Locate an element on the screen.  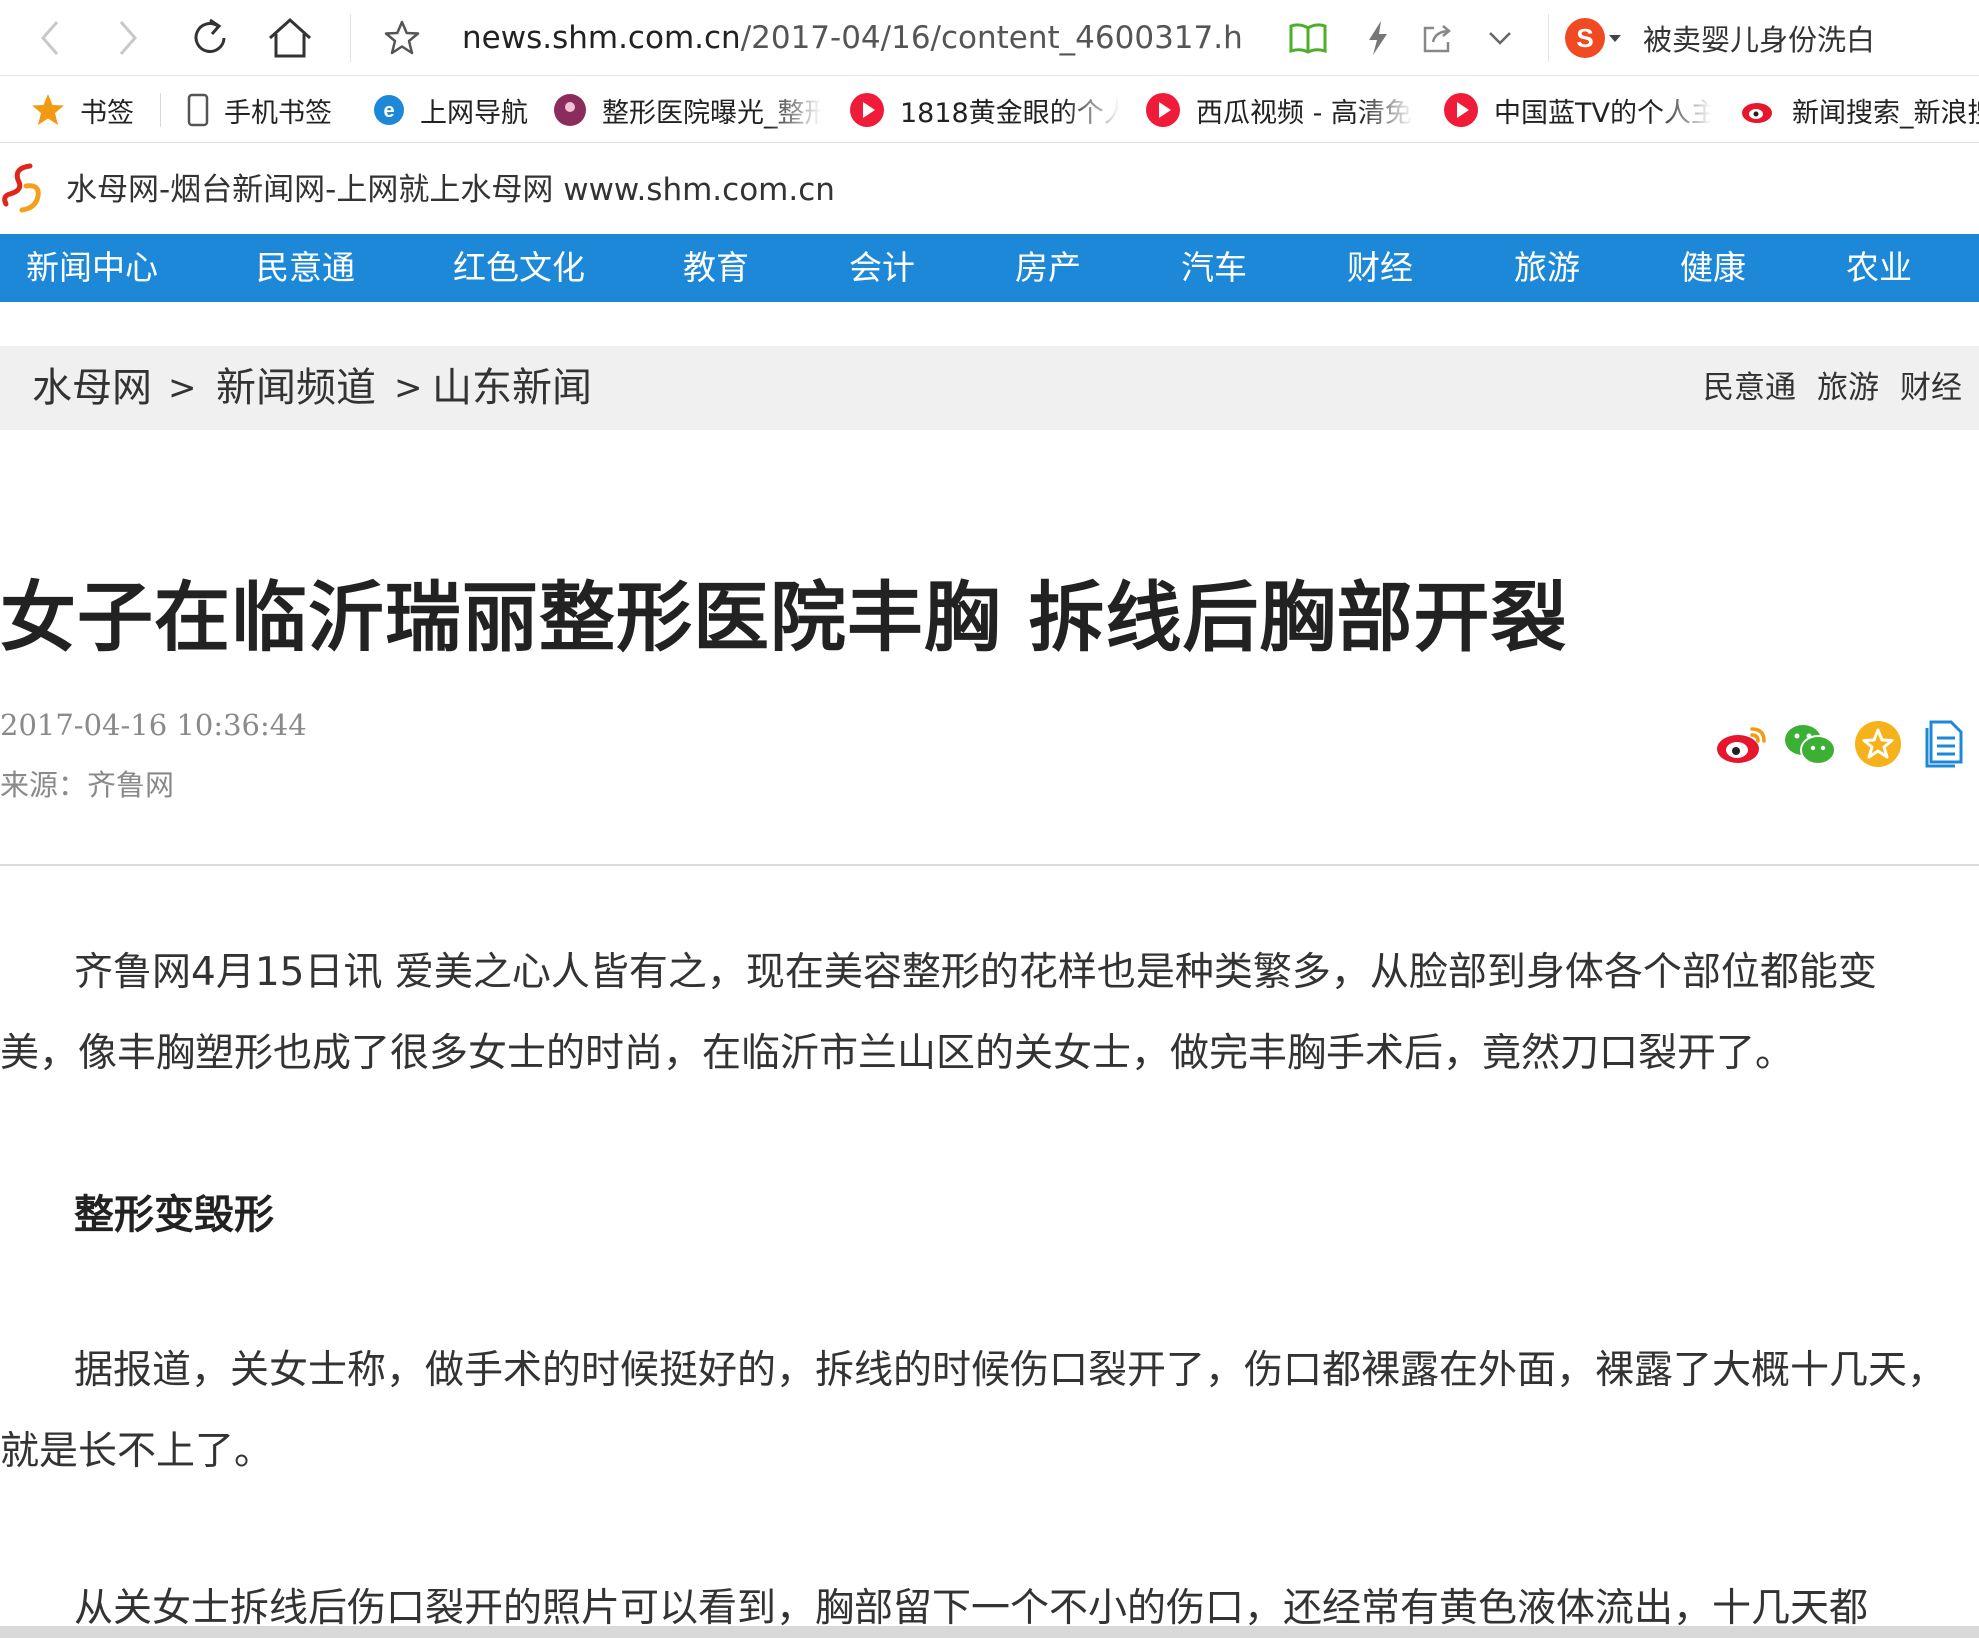
chevron-down-icon is located at coordinates (1500, 38).